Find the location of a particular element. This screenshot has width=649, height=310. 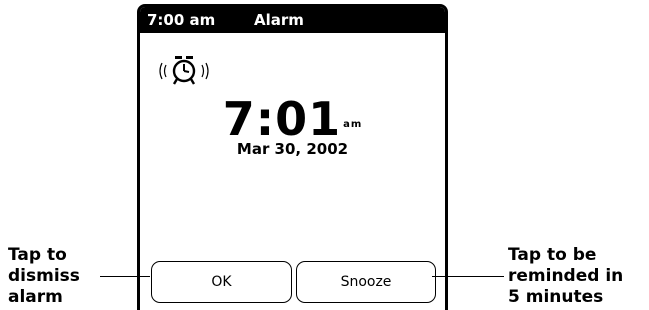

callout-line: reminded in is located at coordinates (566, 276).